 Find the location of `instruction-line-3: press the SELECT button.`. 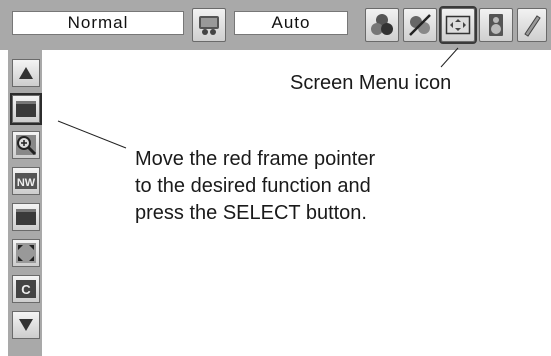

instruction-line-3: press the SELECT button. is located at coordinates (251, 213).